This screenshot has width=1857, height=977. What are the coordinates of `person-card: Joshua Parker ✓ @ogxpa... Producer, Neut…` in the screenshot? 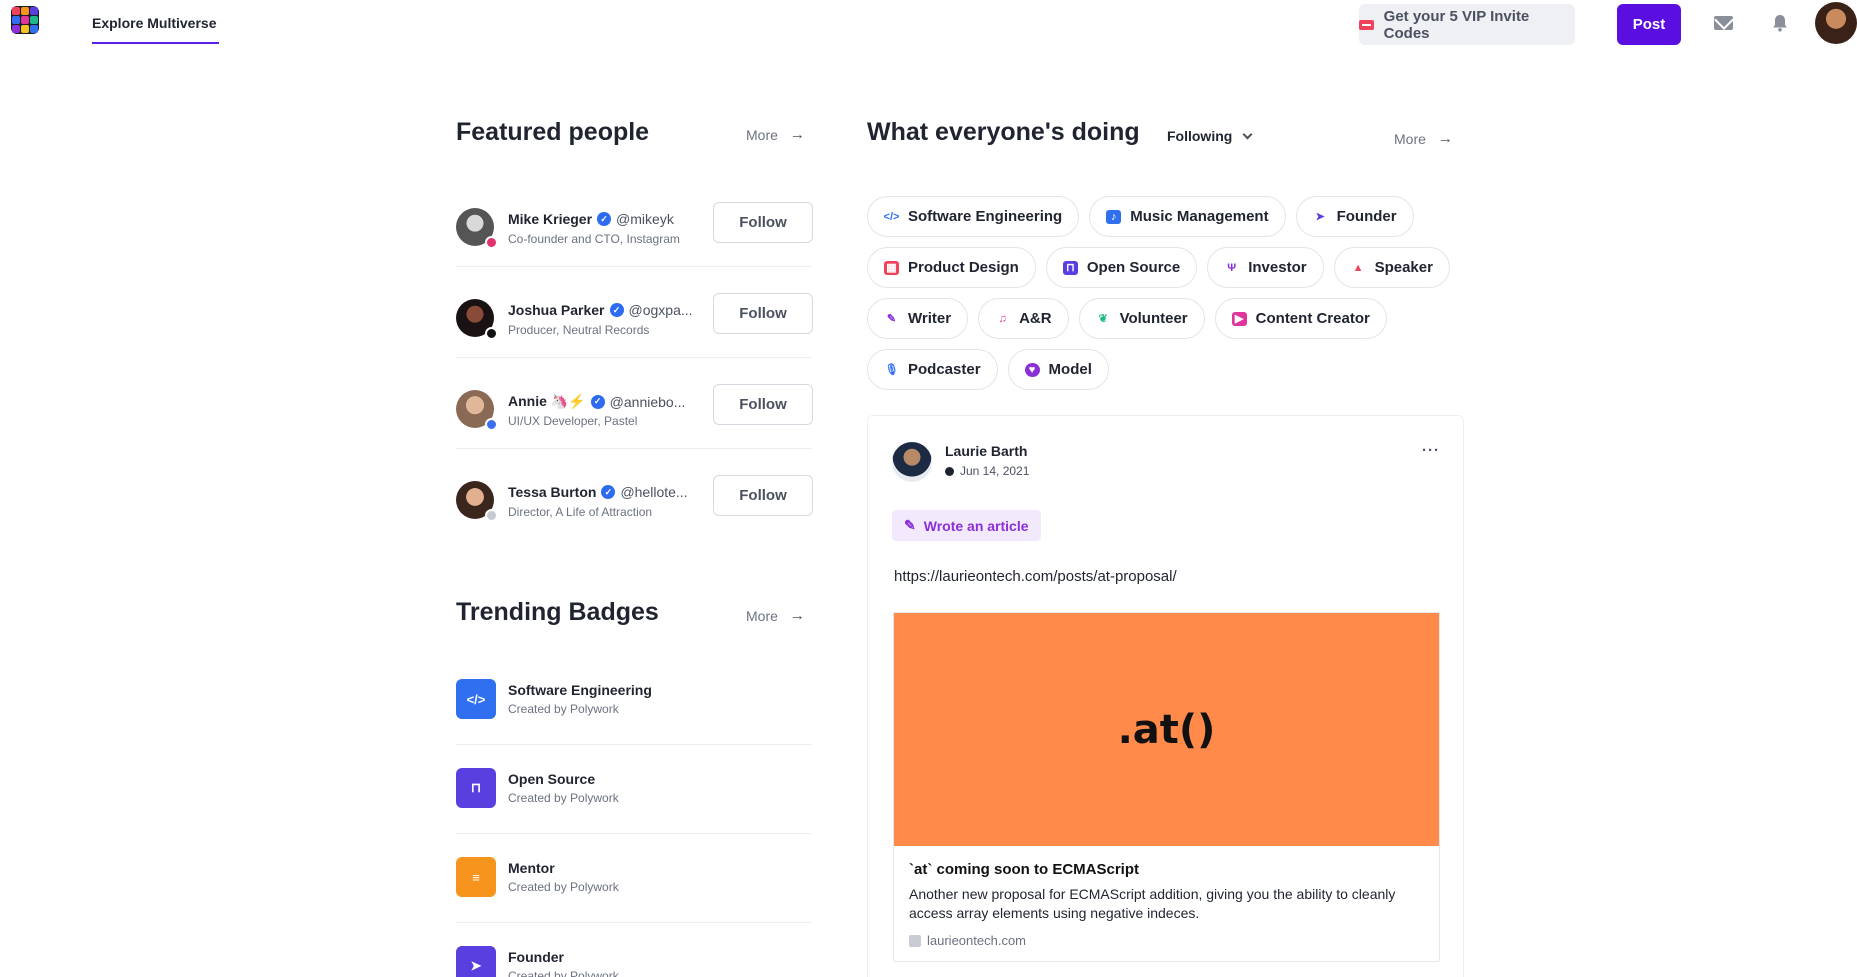 It's located at (634, 321).